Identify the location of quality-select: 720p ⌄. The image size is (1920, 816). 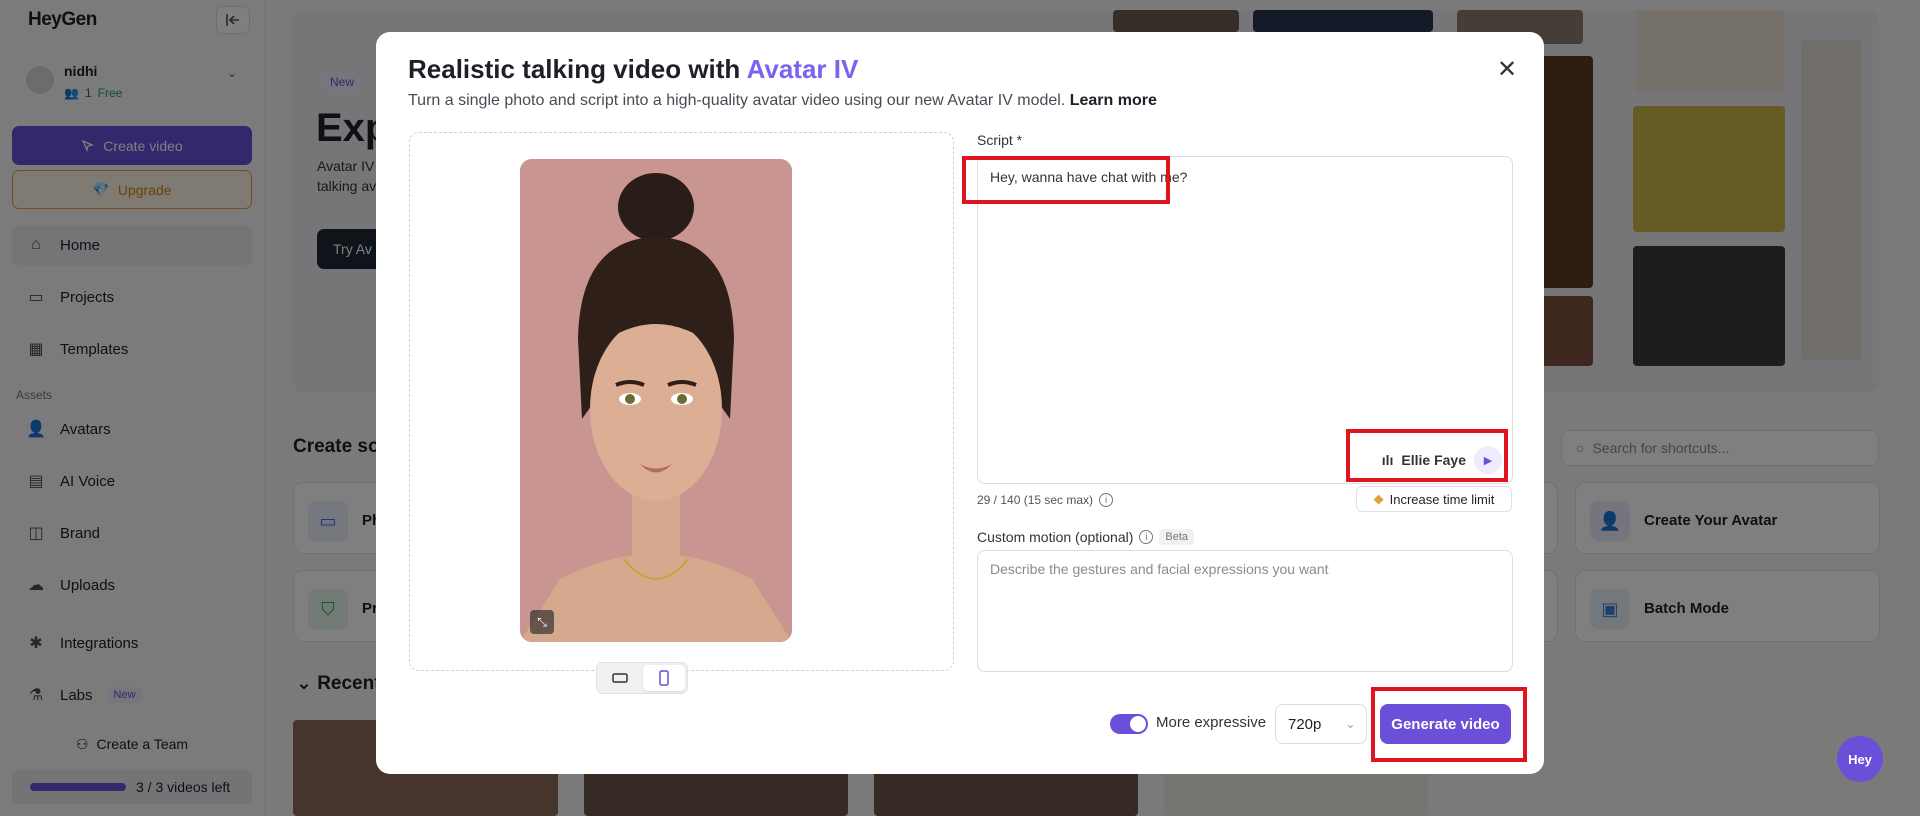
(1321, 724).